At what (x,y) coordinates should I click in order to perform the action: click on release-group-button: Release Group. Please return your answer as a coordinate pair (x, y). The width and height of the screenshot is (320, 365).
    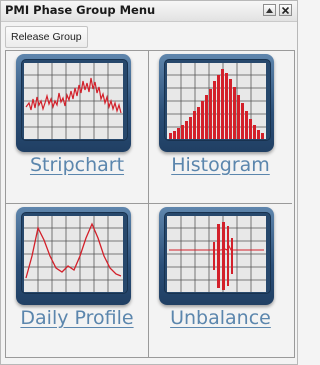
    Looking at the image, I should click on (46, 37).